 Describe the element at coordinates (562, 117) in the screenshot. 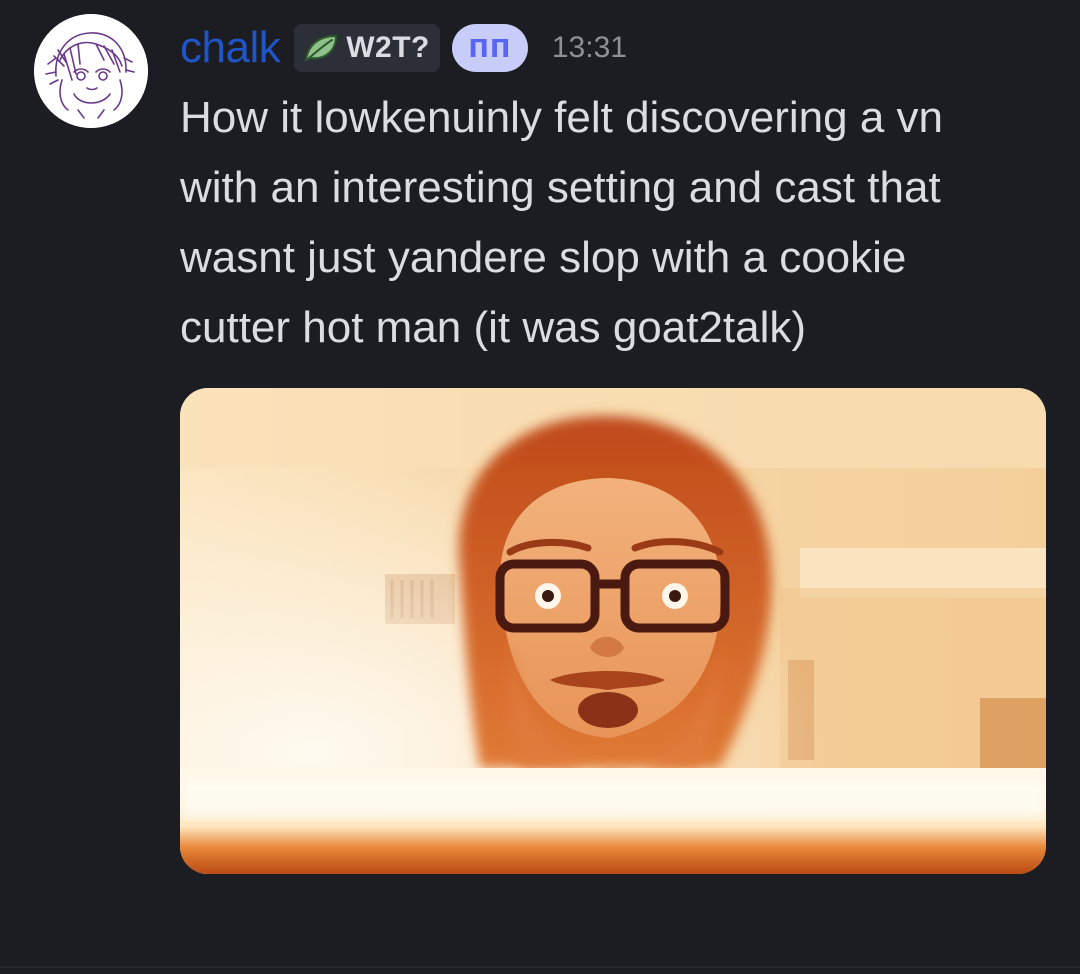

I see `message-line: How it lowkenuinly felt discovering a vn` at that location.